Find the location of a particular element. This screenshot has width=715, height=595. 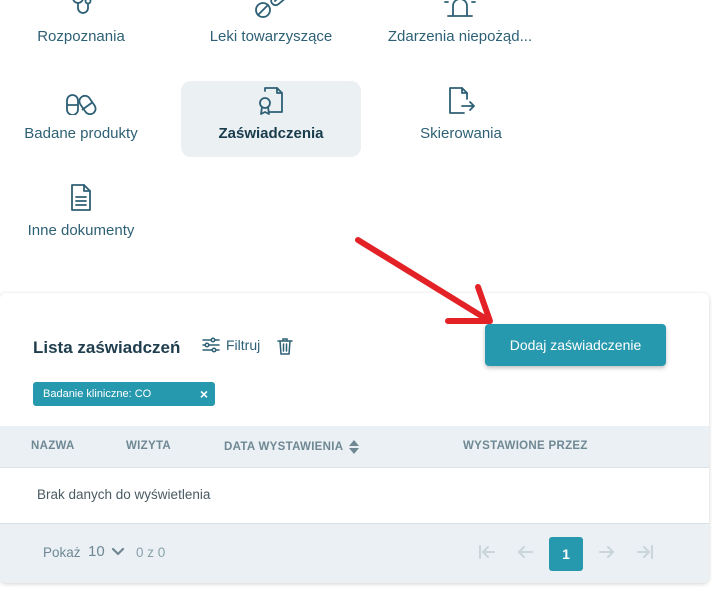

results-range: 0 z 0 is located at coordinates (151, 552).